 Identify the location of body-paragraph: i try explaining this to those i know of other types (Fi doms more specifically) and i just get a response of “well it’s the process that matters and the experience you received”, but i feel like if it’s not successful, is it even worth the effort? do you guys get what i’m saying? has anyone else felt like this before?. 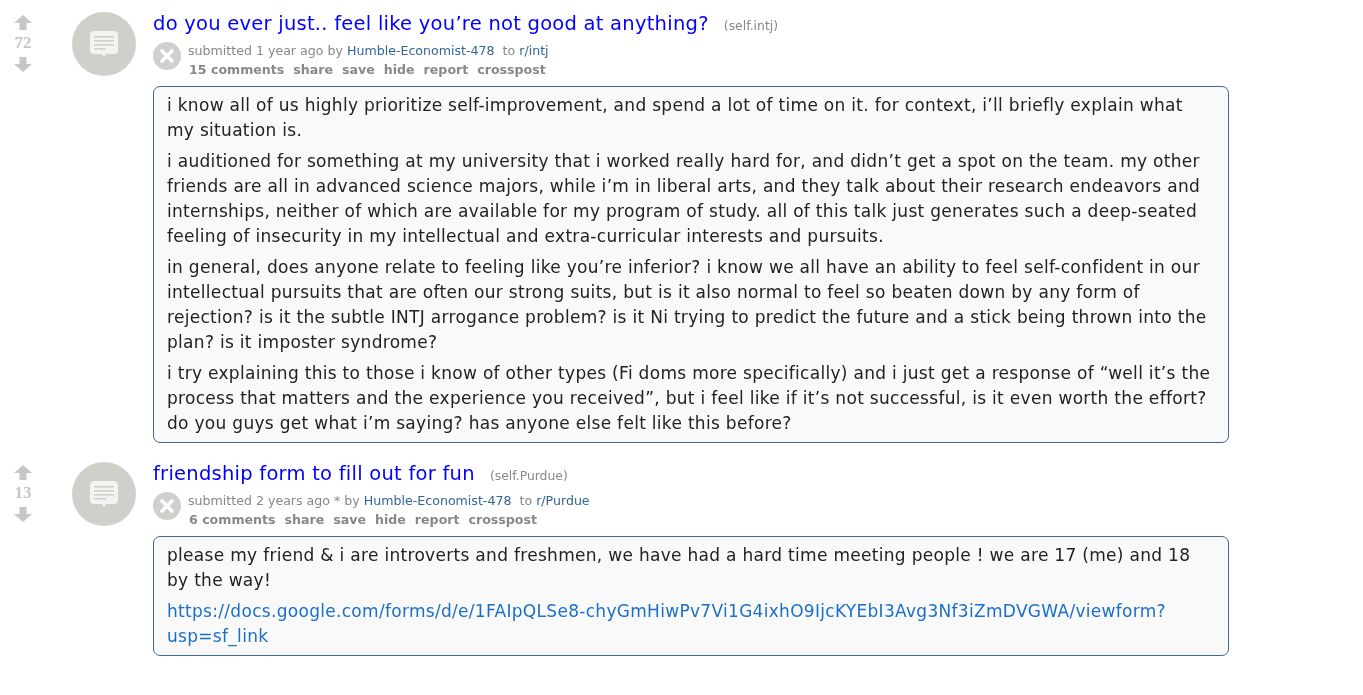
(689, 398).